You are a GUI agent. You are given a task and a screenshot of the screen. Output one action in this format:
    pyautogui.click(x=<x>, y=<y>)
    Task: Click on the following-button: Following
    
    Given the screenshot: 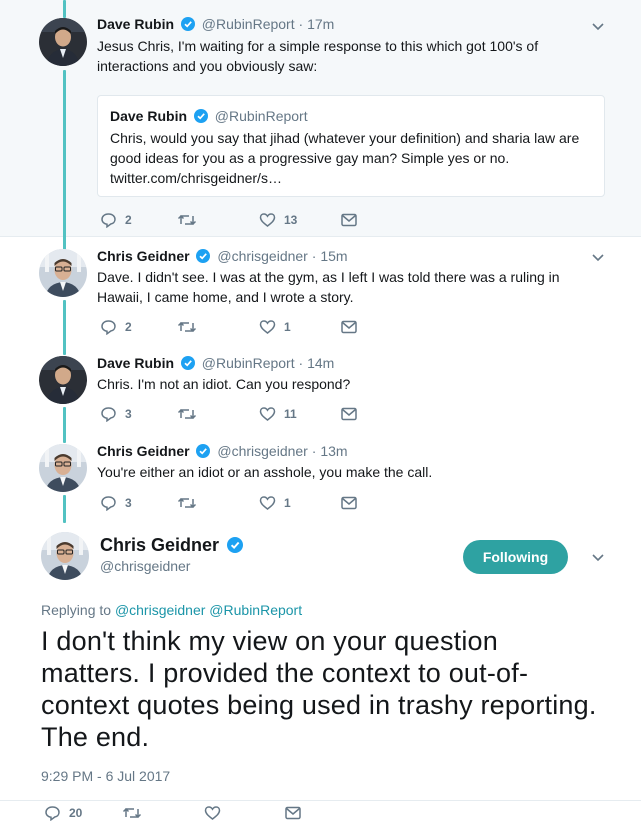 What is the action you would take?
    pyautogui.click(x=515, y=557)
    